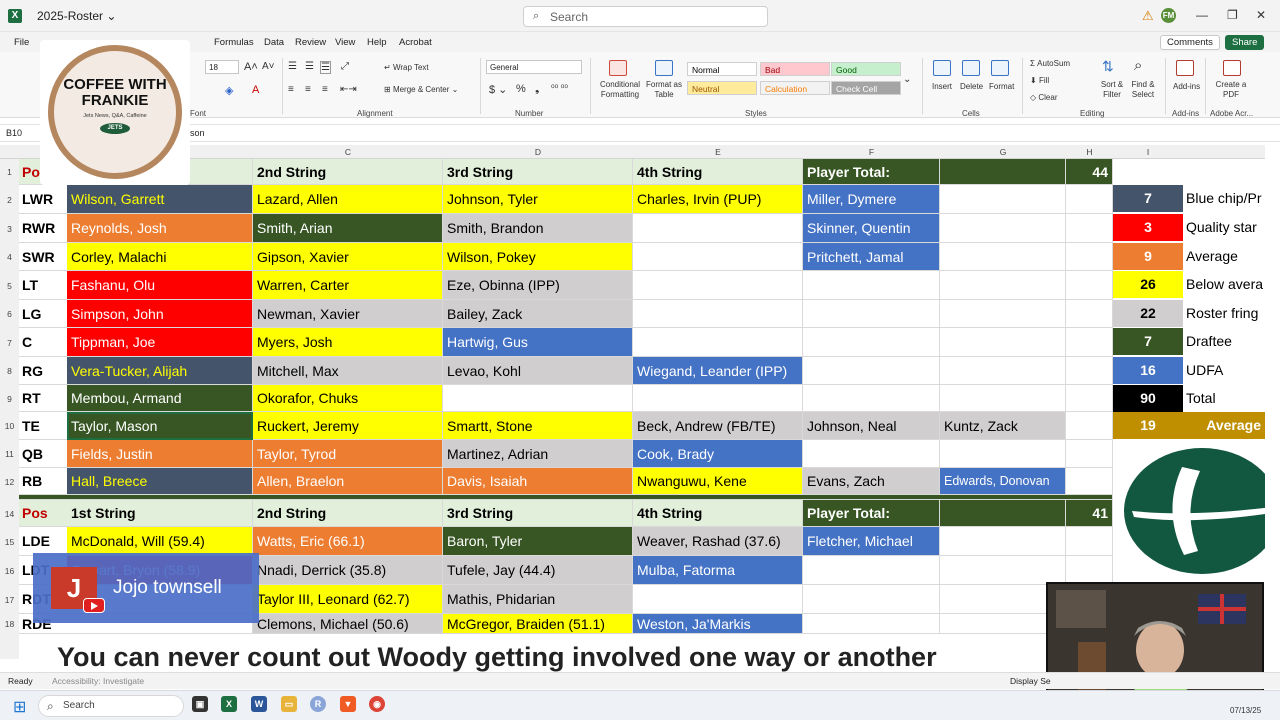 The width and height of the screenshot is (1280, 720). What do you see at coordinates (538, 285) in the screenshot?
I see `player-cell: Eze, Obinna (IPP)` at bounding box center [538, 285].